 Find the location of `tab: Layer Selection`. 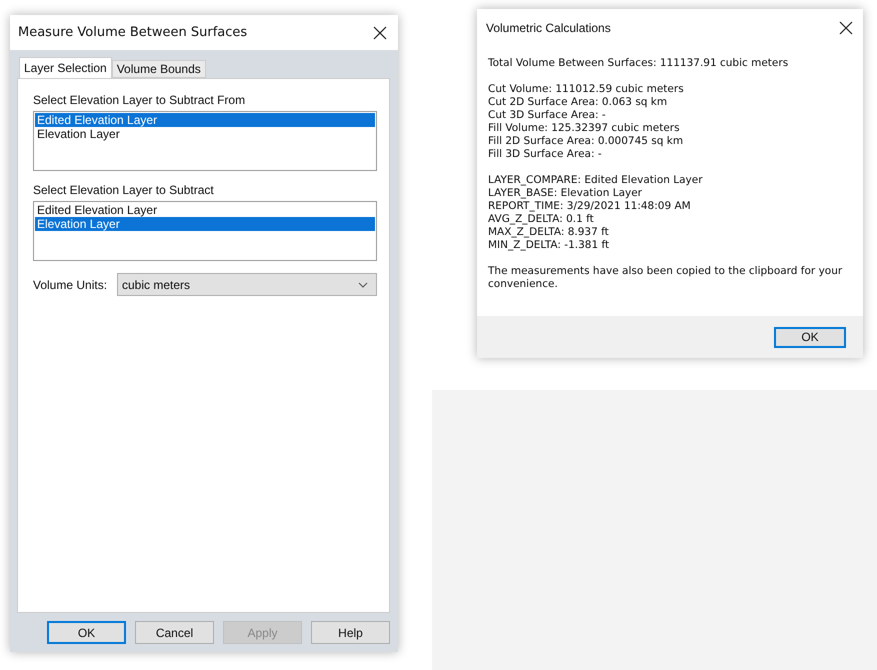

tab: Layer Selection is located at coordinates (65, 67).